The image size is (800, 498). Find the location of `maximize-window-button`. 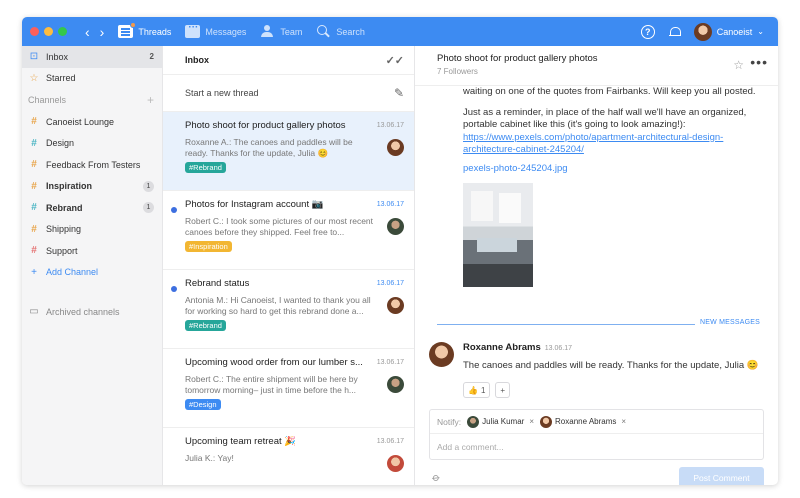

maximize-window-button is located at coordinates (62, 31).